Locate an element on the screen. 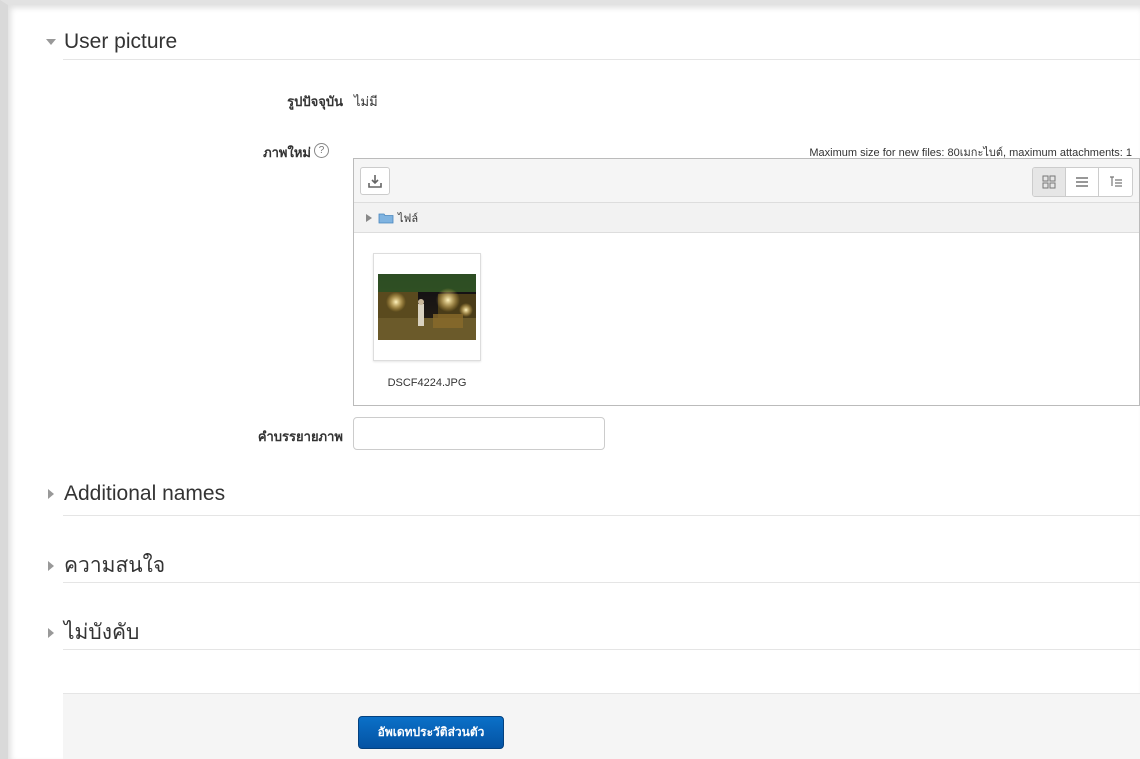 Image resolution: width=1140 pixels, height=759 pixels. tree-view-icon is located at coordinates (1115, 181).